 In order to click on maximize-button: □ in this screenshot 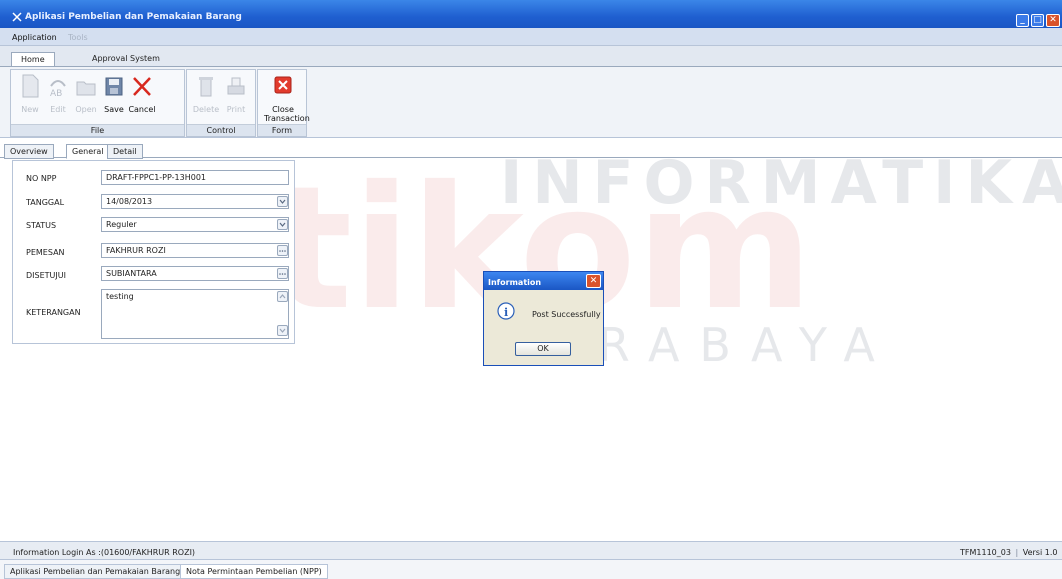, I will do `click(1037, 20)`.